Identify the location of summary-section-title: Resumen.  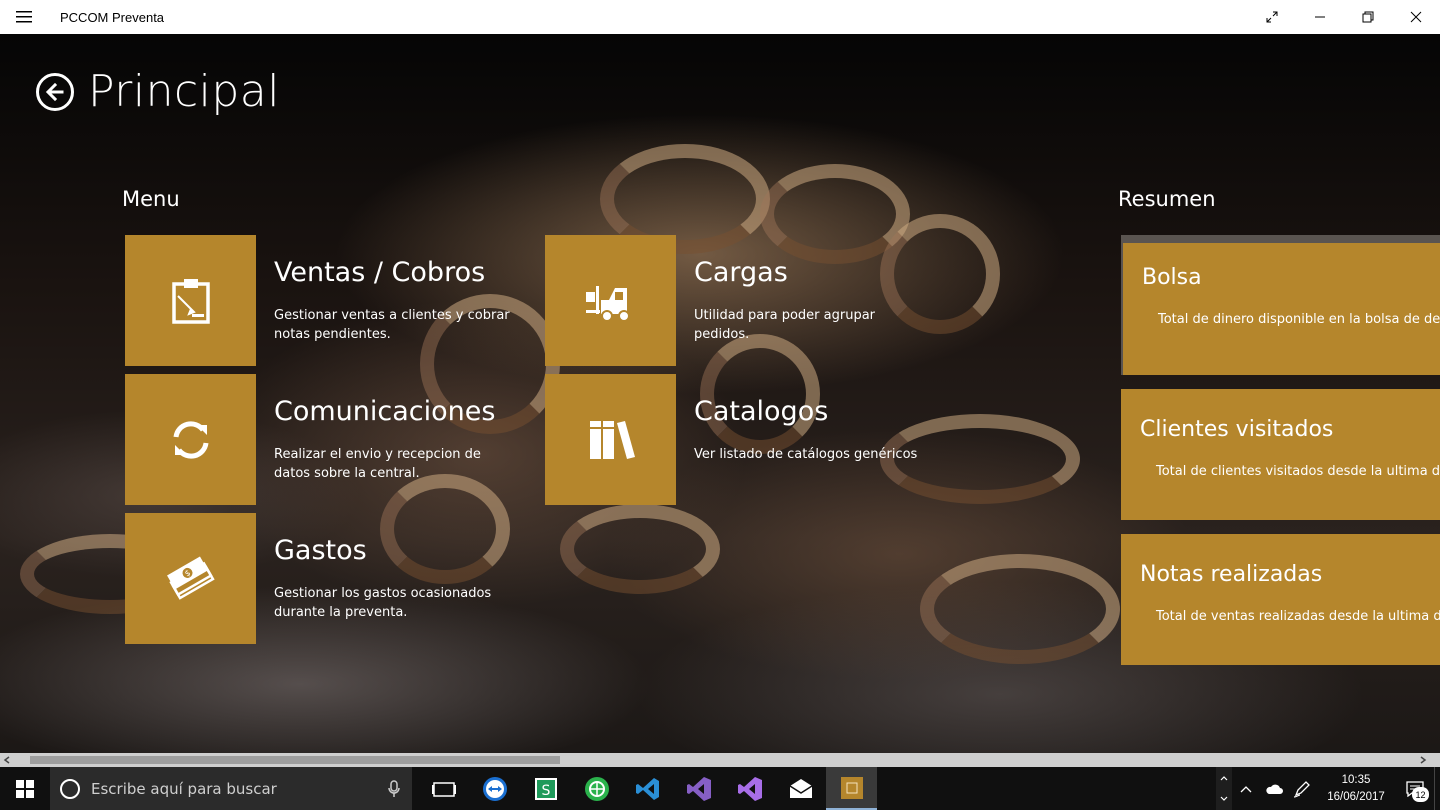
(1167, 199).